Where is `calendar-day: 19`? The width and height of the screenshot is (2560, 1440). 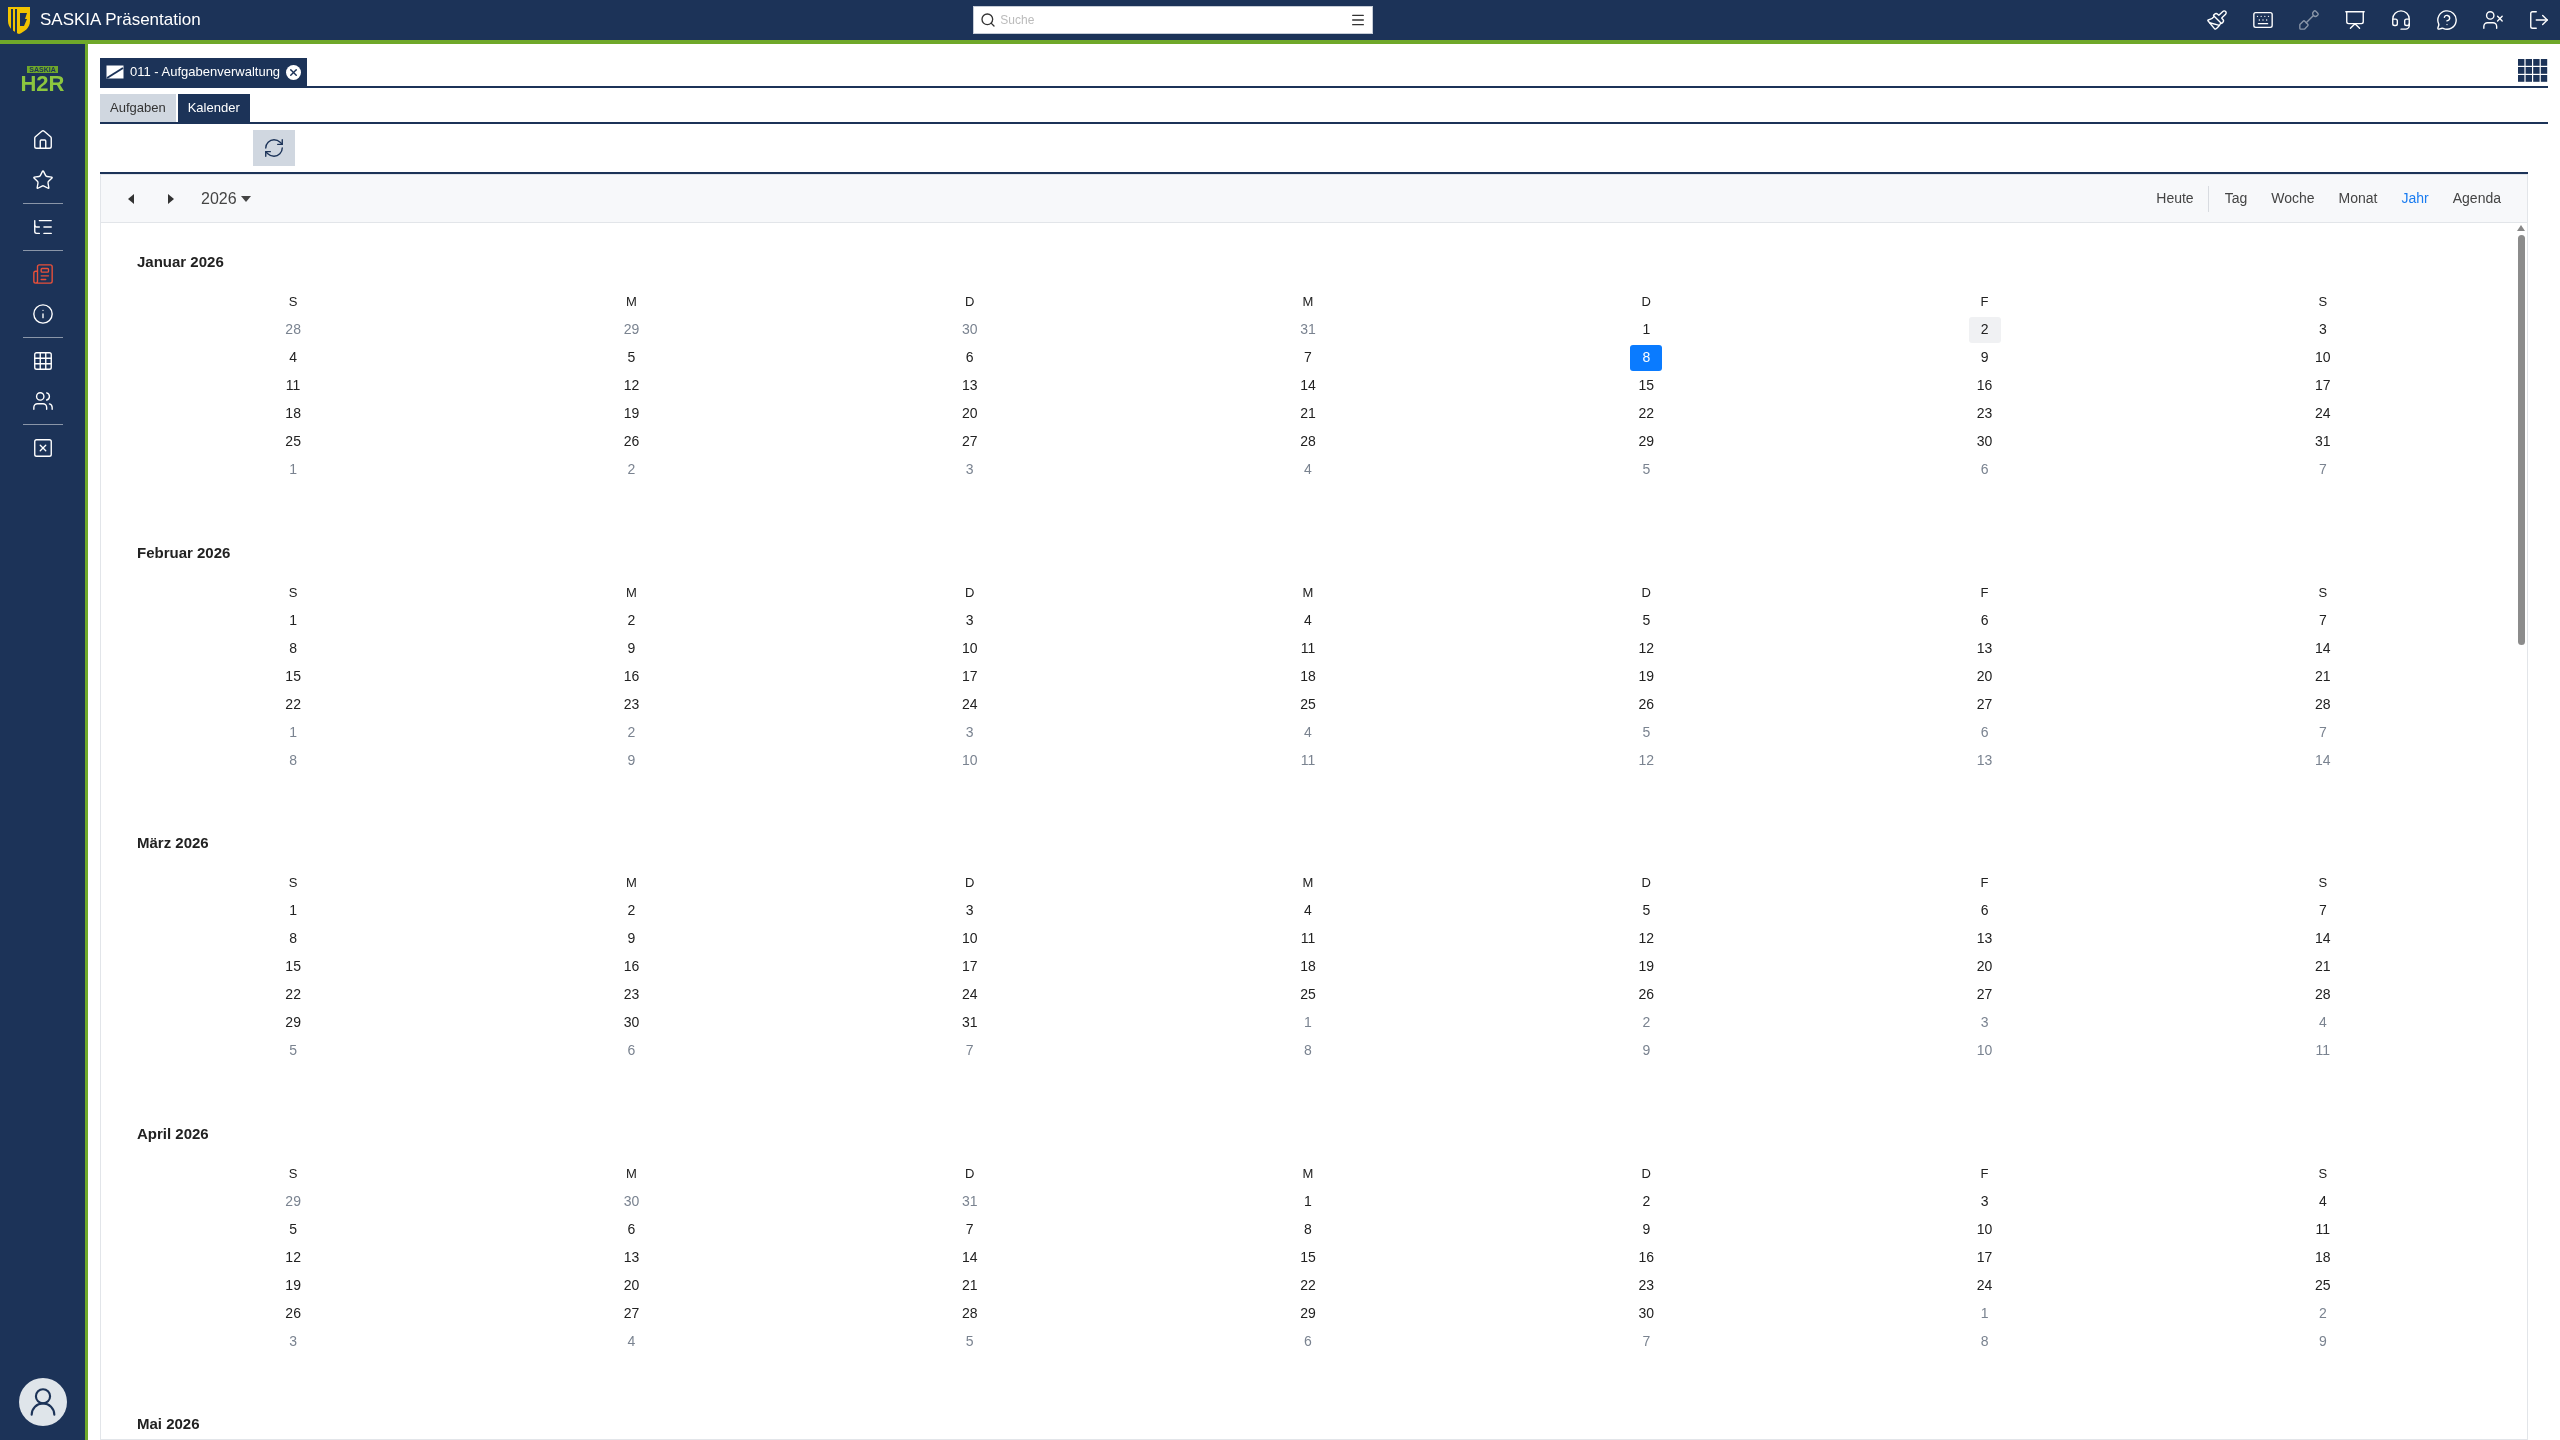
calendar-day: 19 is located at coordinates (293, 1285).